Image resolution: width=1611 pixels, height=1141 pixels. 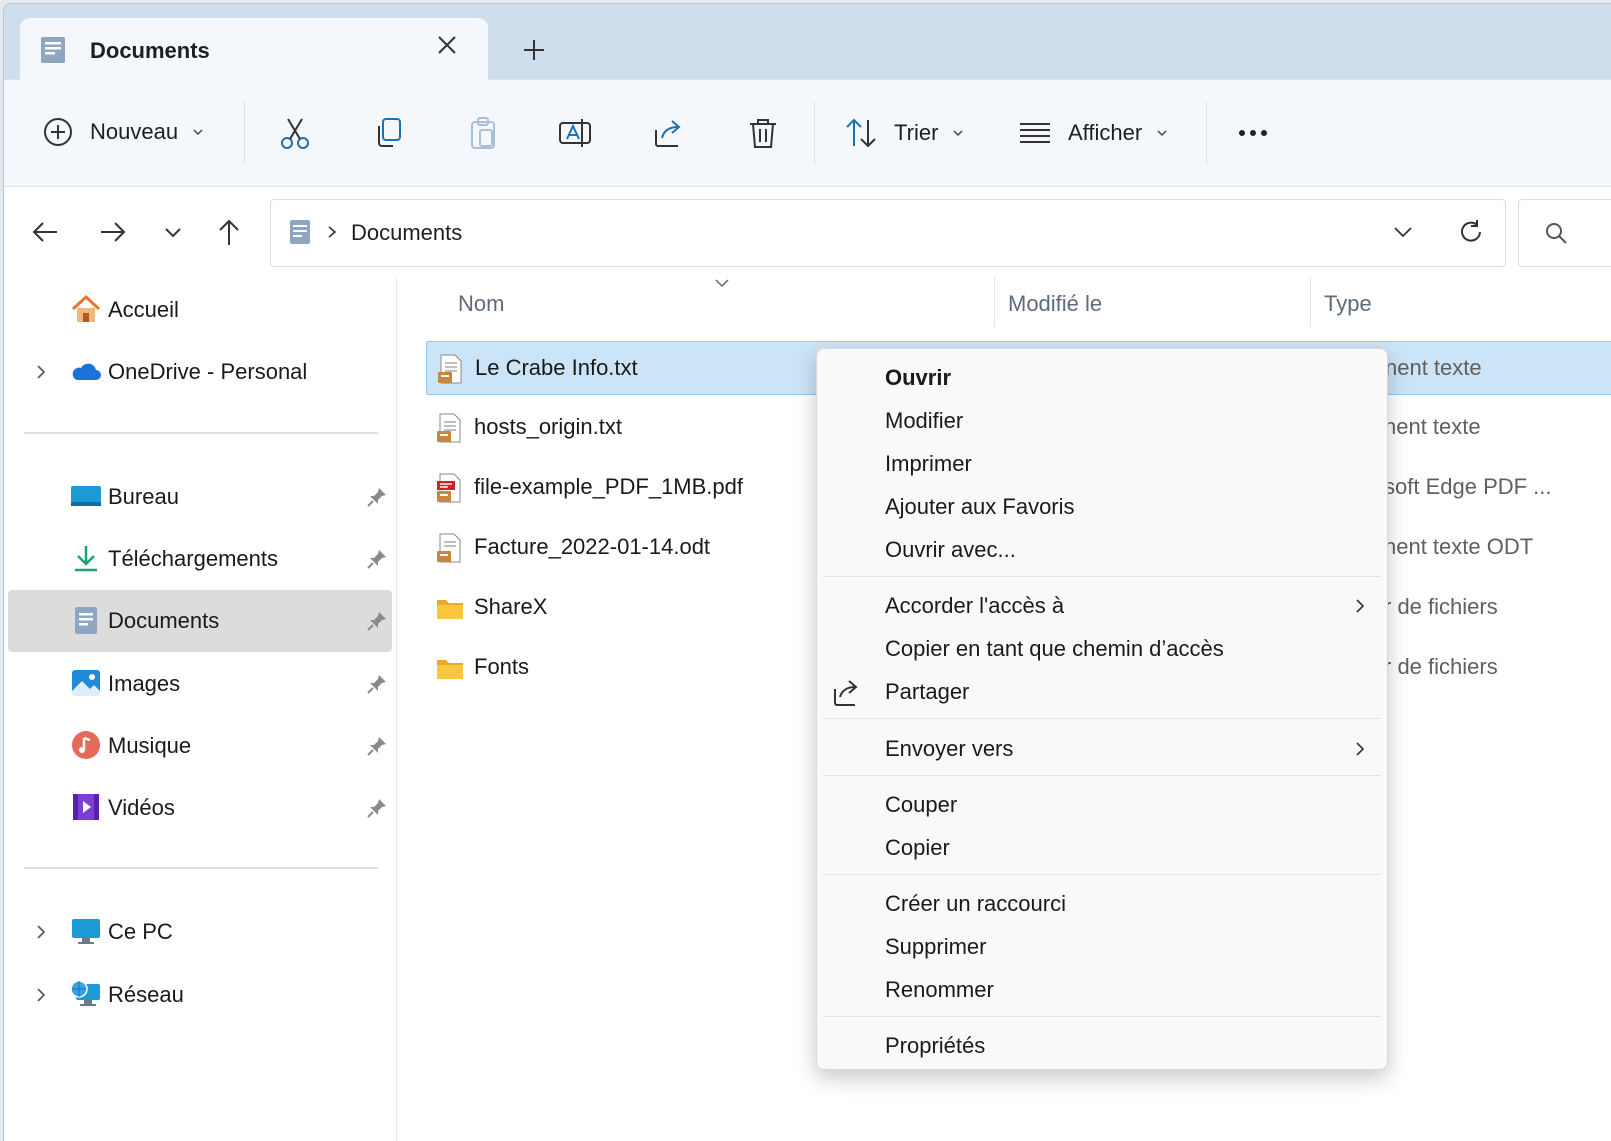 What do you see at coordinates (450, 488) in the screenshot?
I see `pdf-file-icon` at bounding box center [450, 488].